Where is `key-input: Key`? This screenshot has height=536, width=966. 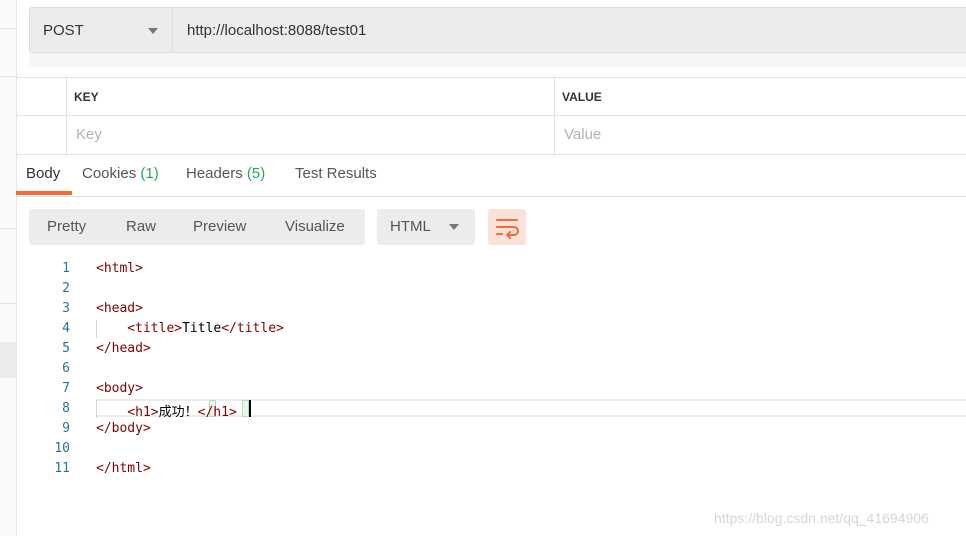
key-input: Key is located at coordinates (89, 134).